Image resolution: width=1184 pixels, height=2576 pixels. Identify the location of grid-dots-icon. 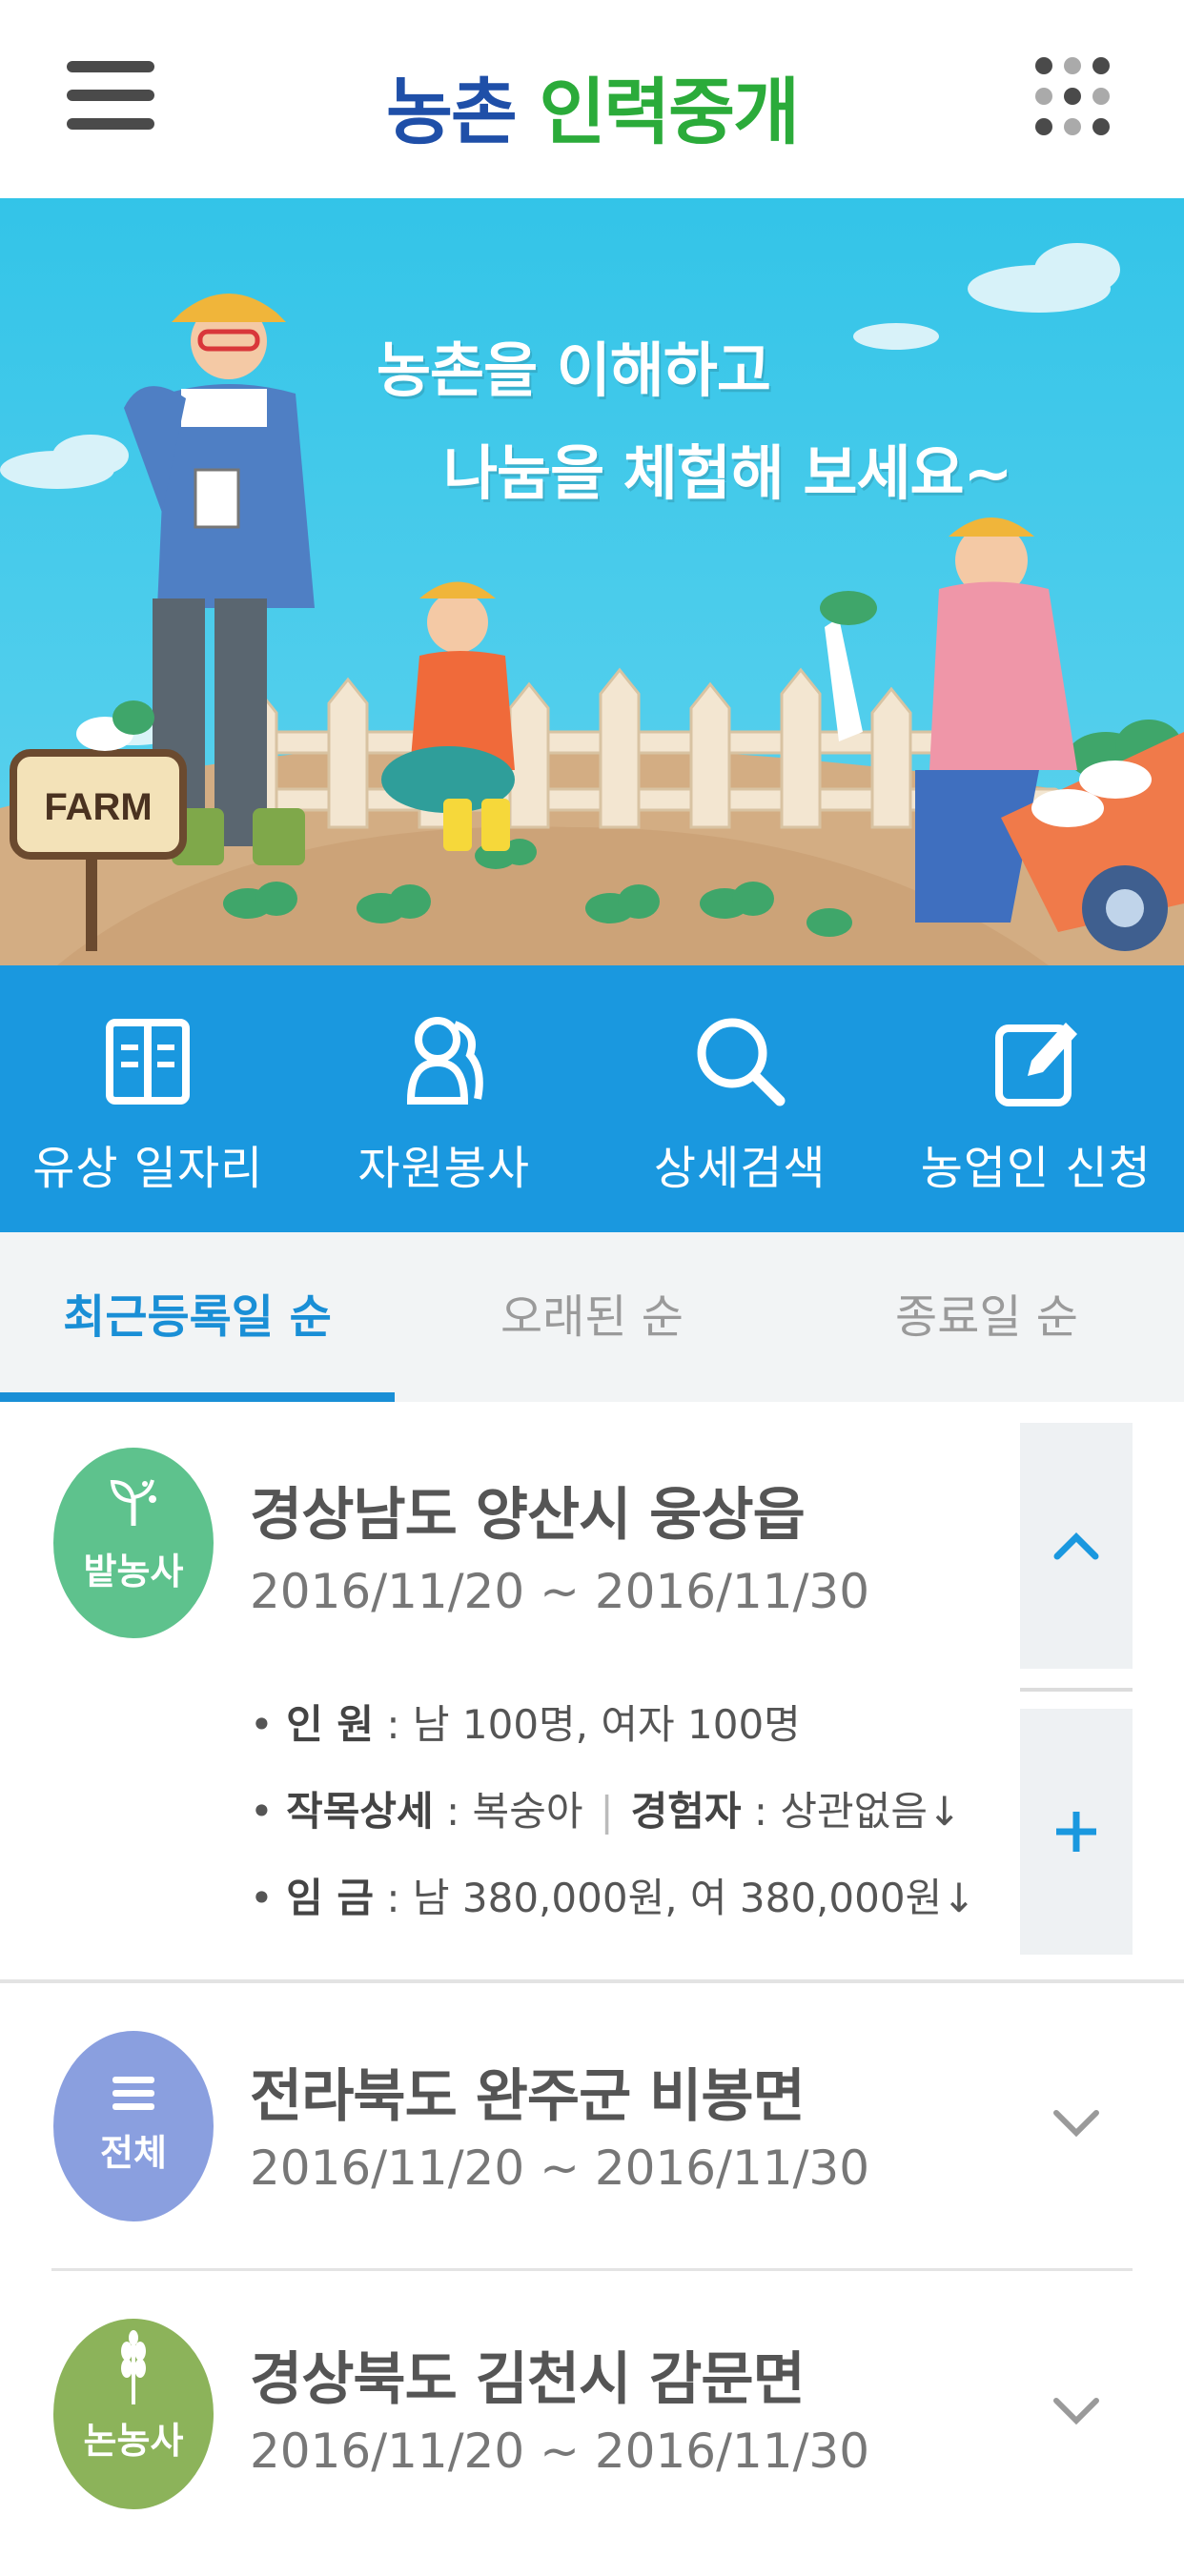
(1073, 100).